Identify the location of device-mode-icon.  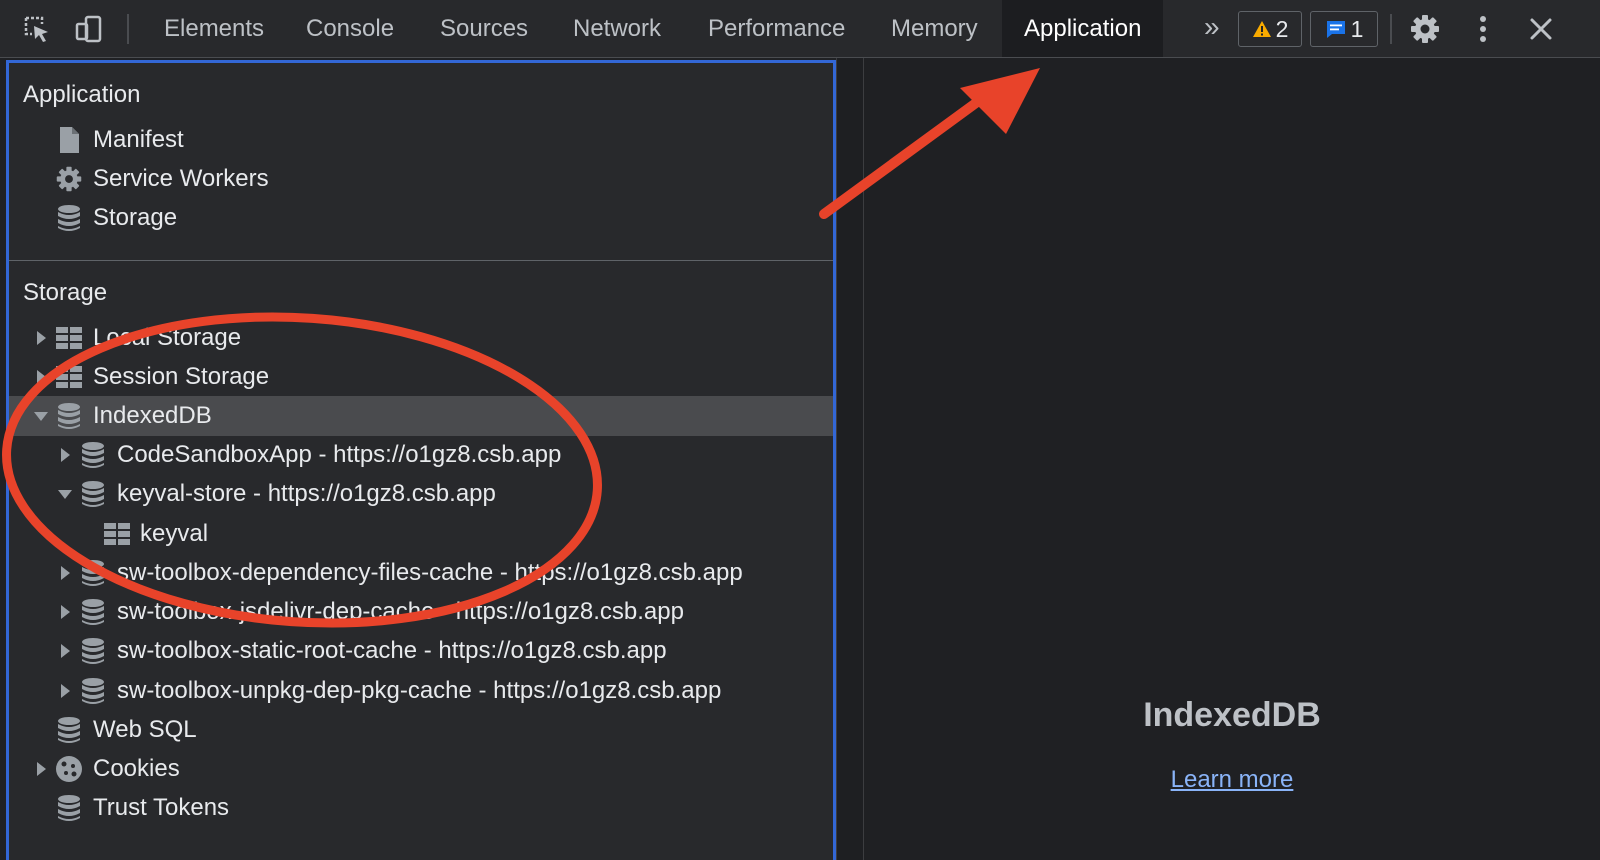
(88, 29).